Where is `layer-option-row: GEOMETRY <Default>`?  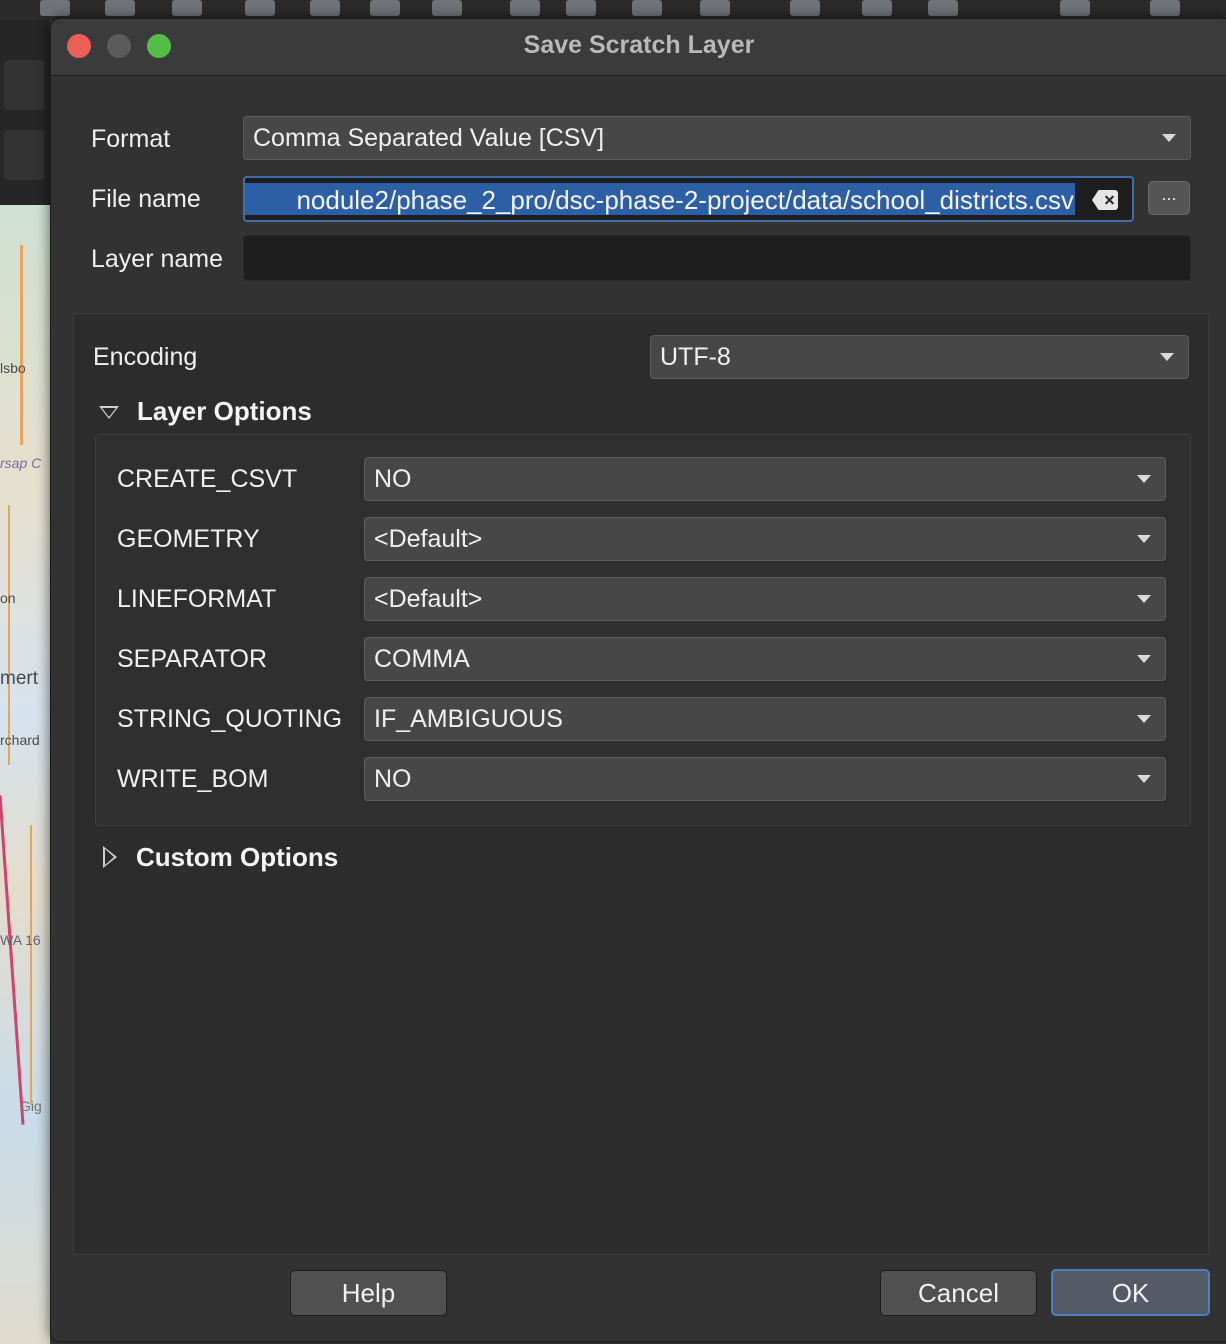 layer-option-row: GEOMETRY <Default> is located at coordinates (643, 540).